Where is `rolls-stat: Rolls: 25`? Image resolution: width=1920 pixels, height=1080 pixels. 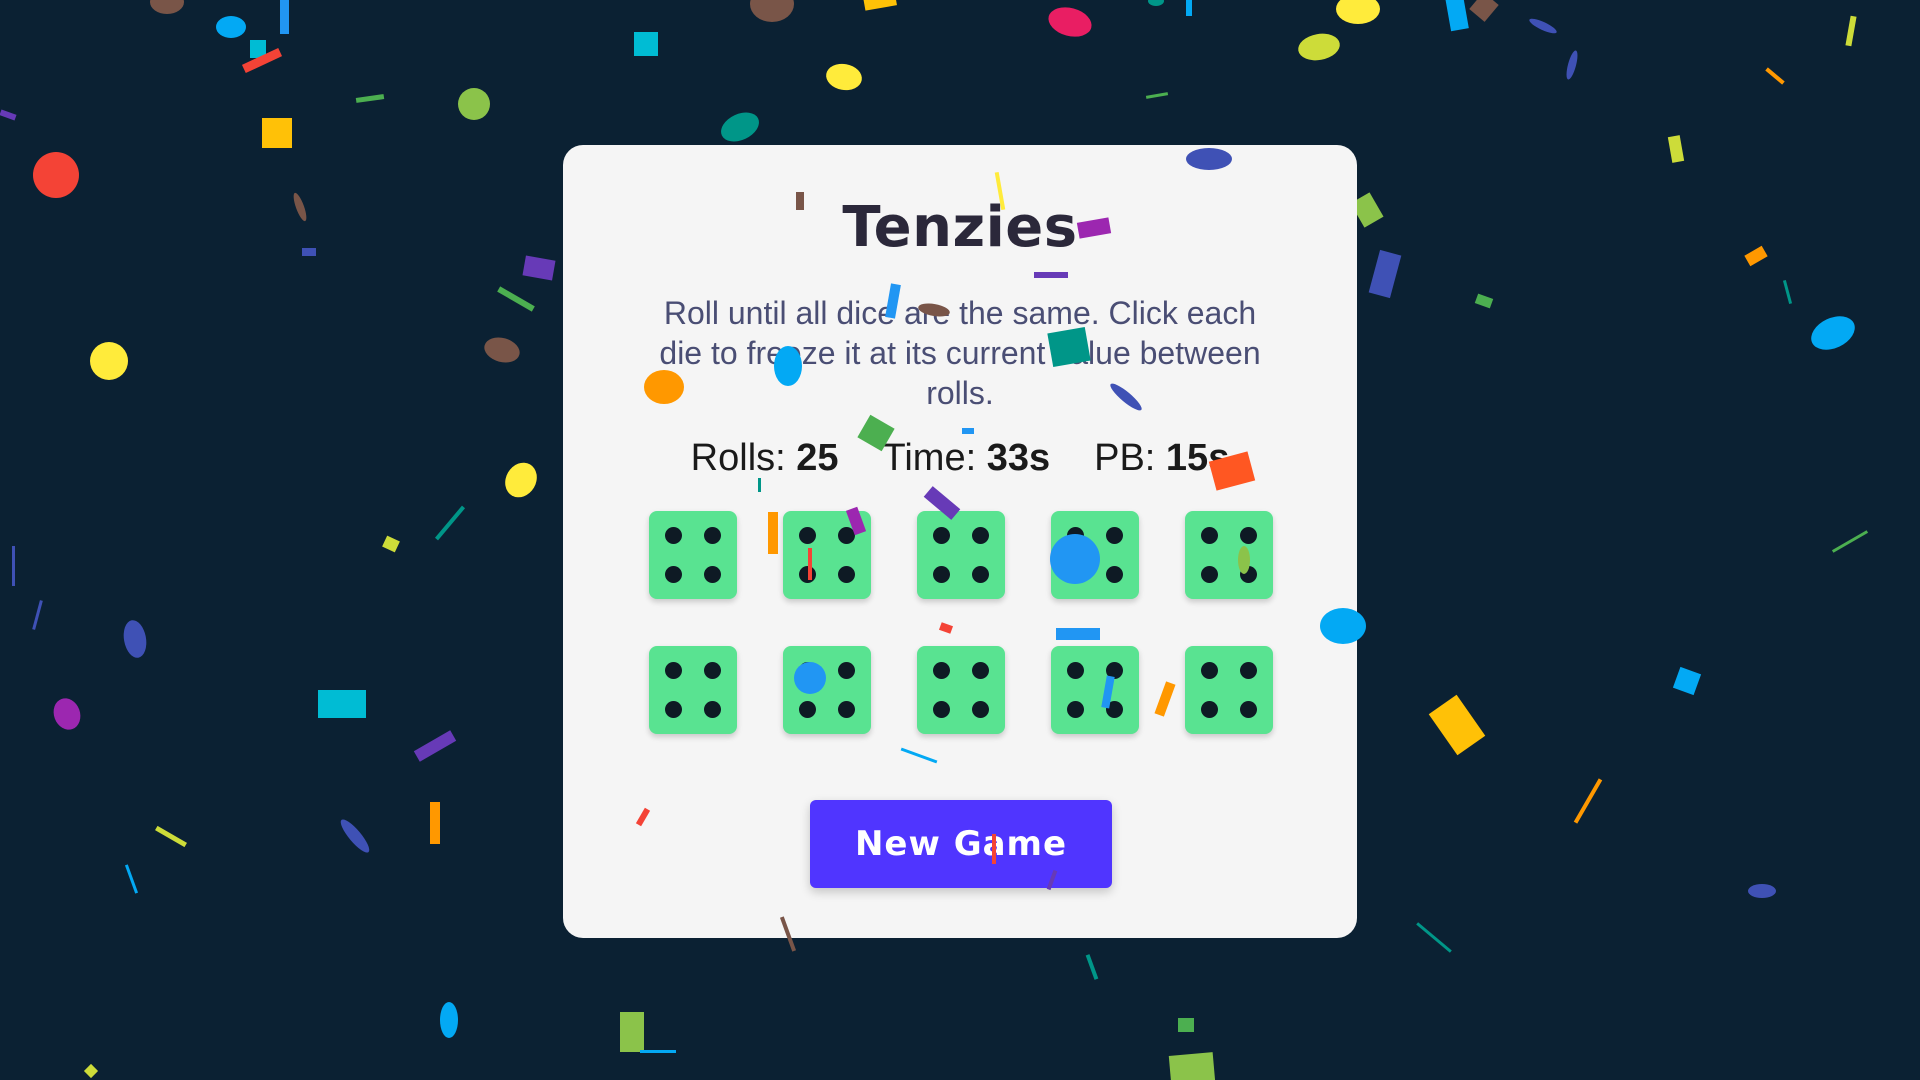 rolls-stat: Rolls: 25 is located at coordinates (765, 458).